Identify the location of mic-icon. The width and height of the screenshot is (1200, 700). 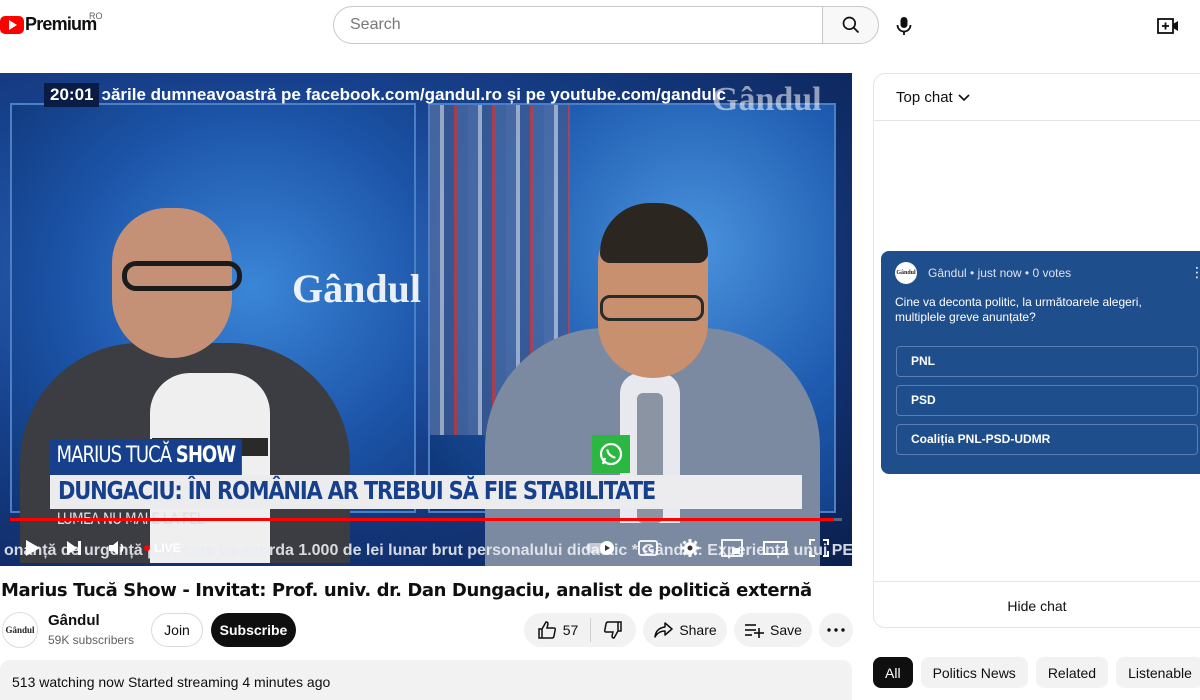
(904, 26).